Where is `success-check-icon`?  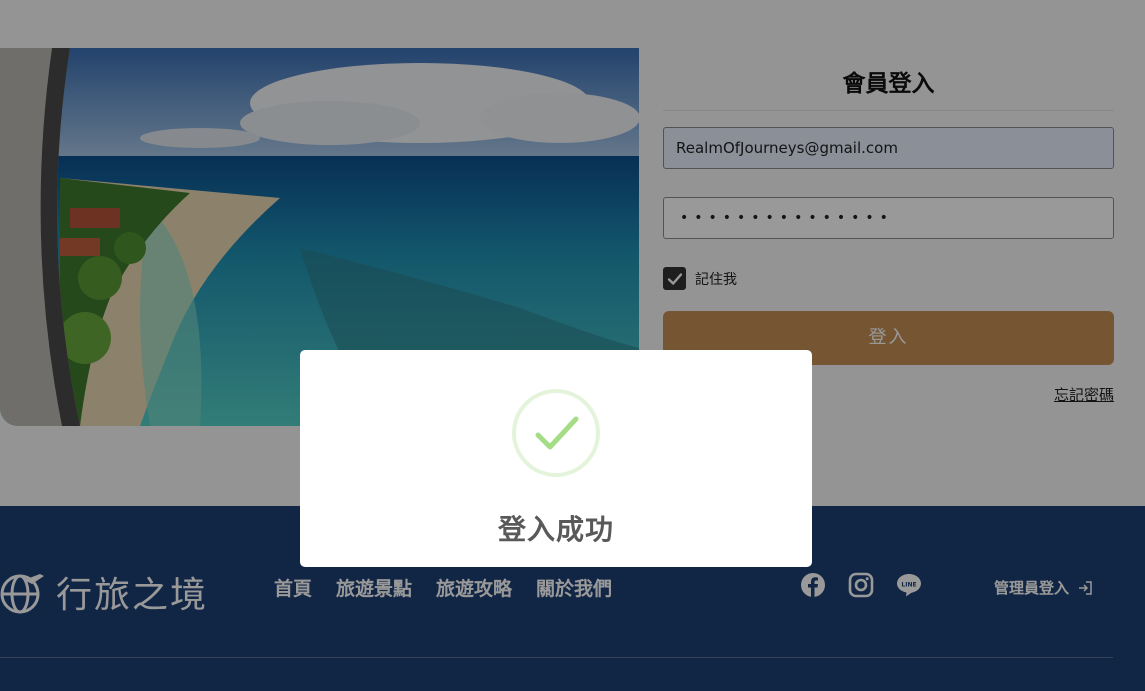
success-check-icon is located at coordinates (556, 433).